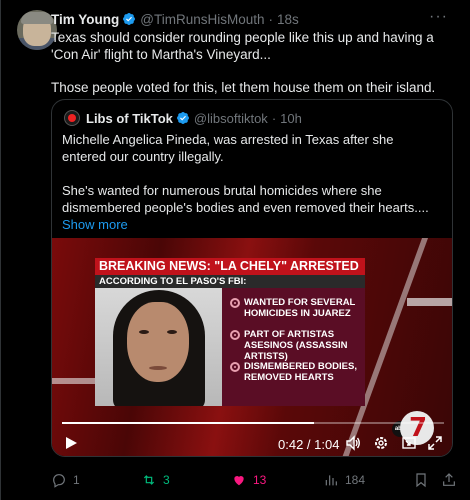  I want to click on quote-author-name: Libs of TikTok, so click(129, 118).